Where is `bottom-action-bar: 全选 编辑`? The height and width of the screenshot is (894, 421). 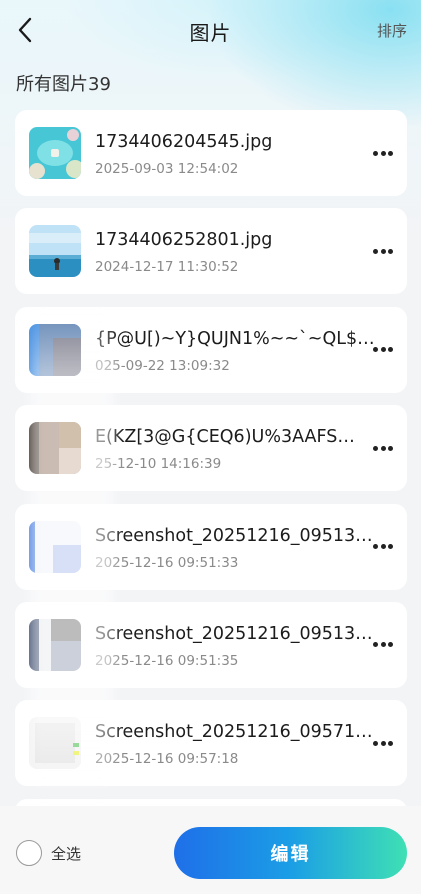 bottom-action-bar: 全选 编辑 is located at coordinates (210, 850).